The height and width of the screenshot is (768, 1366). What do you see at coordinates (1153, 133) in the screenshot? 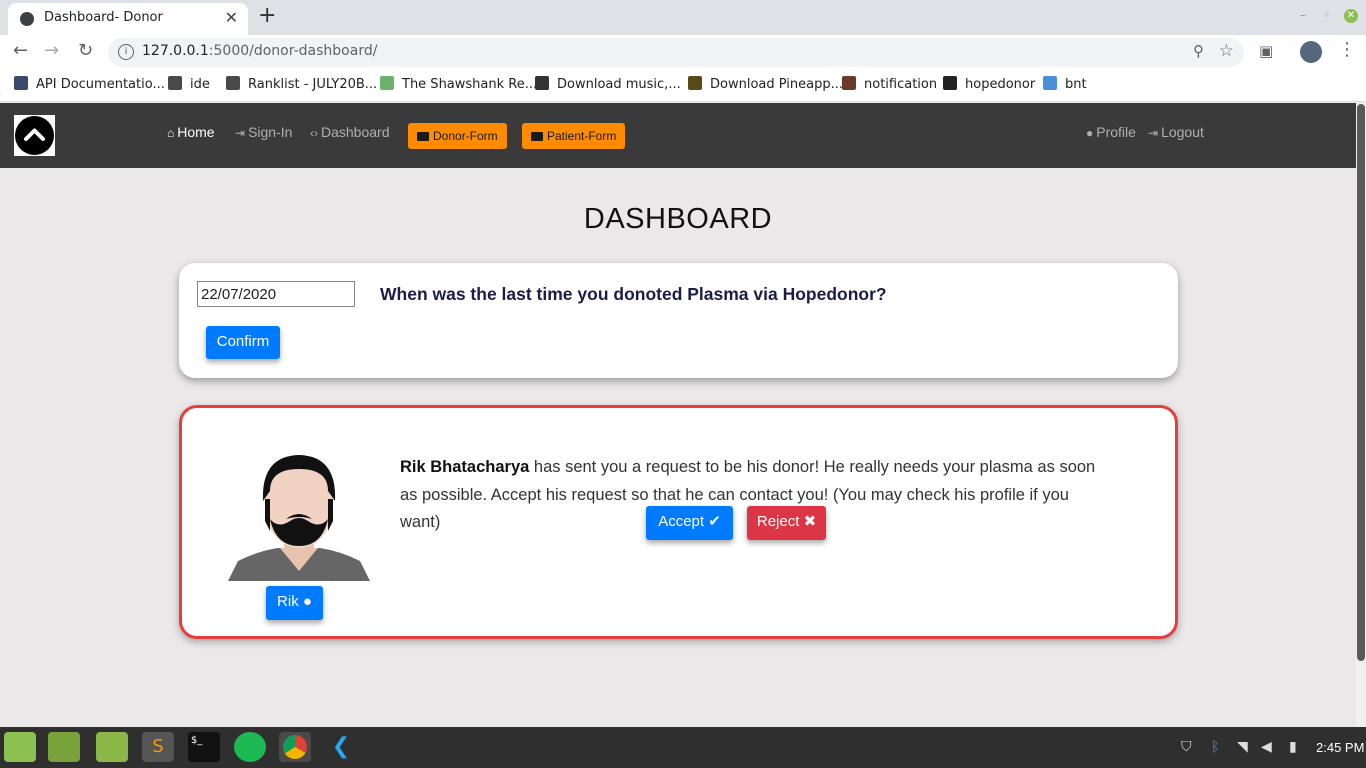
I see `logout-icon: ⇥` at bounding box center [1153, 133].